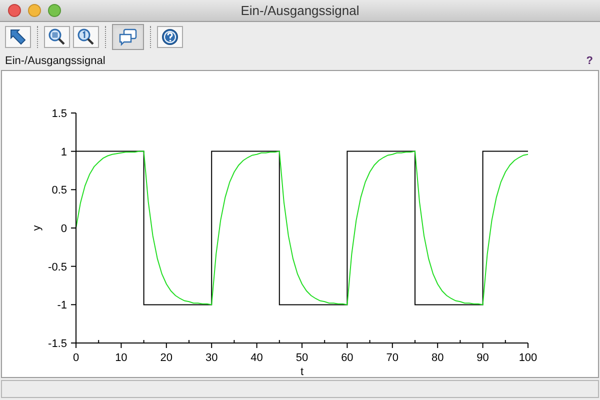  Describe the element at coordinates (59, 190) in the screenshot. I see `tick-label: 0.5` at that location.